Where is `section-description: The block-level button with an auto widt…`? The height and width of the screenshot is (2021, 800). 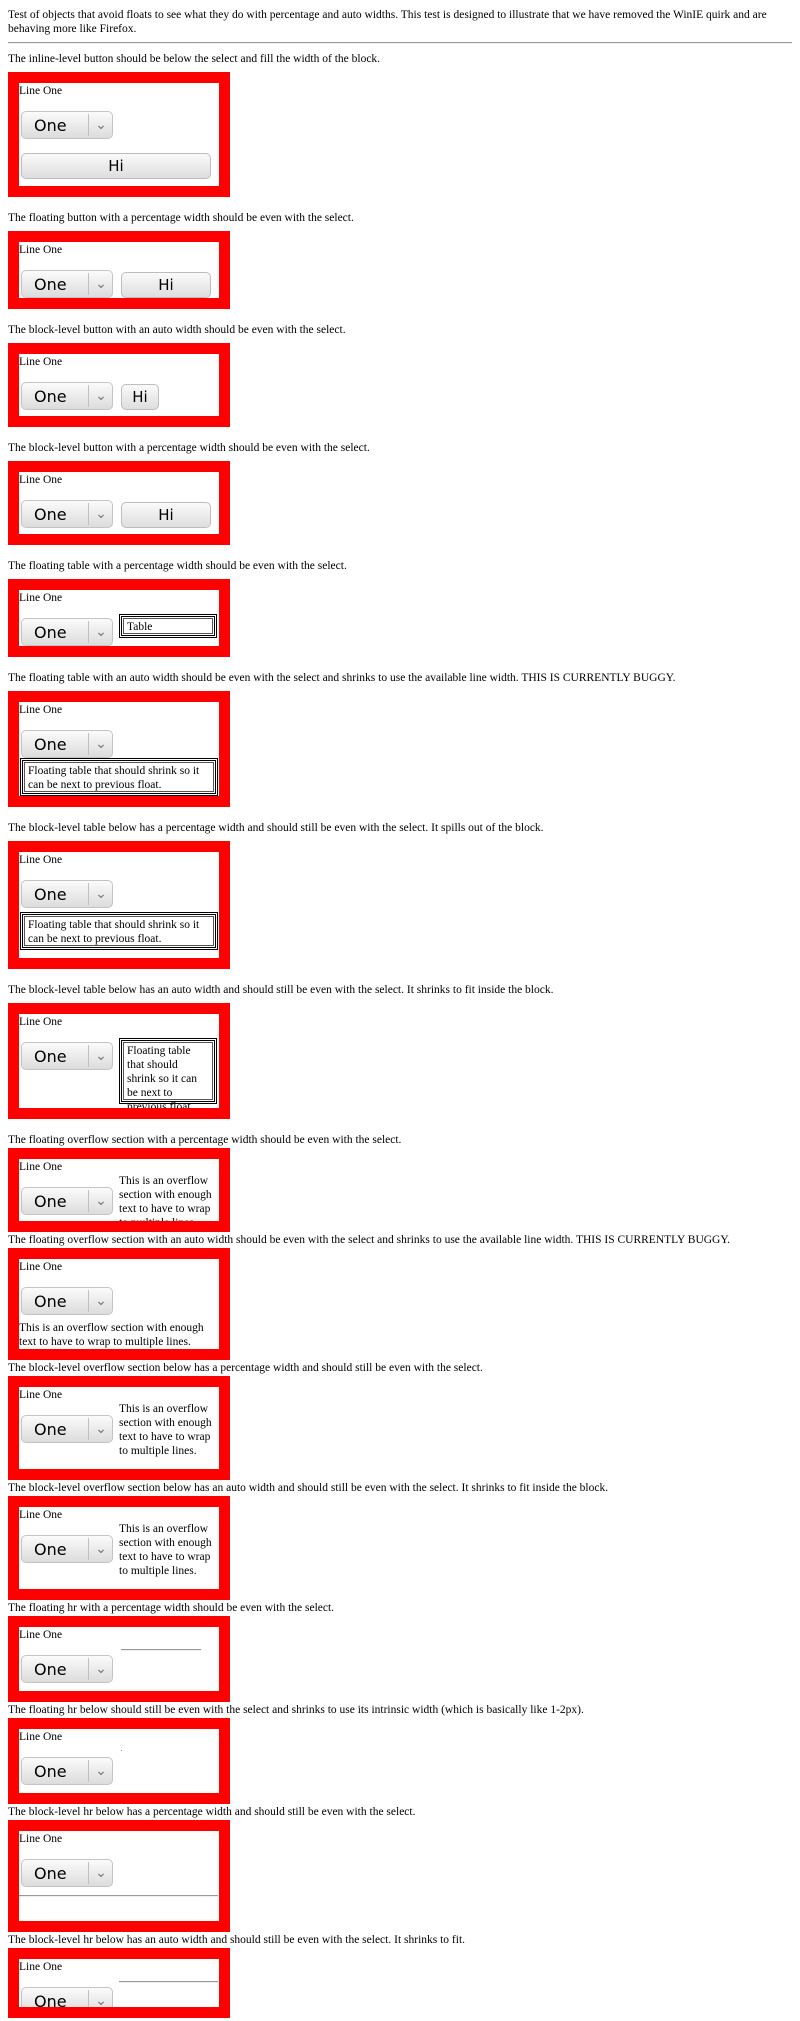 section-description: The block-level button with an auto widt… is located at coordinates (177, 330).